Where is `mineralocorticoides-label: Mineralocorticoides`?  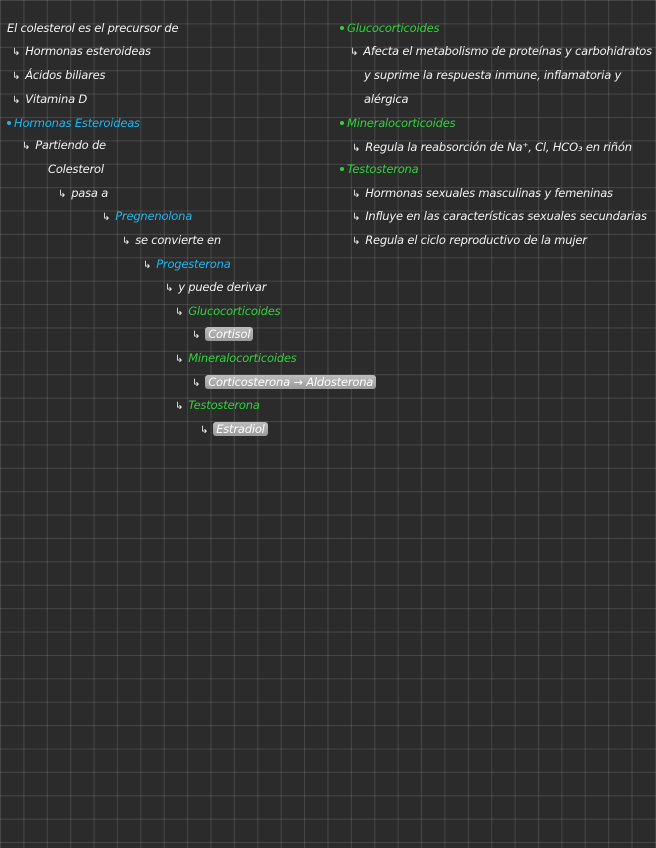 mineralocorticoides-label: Mineralocorticoides is located at coordinates (242, 358).